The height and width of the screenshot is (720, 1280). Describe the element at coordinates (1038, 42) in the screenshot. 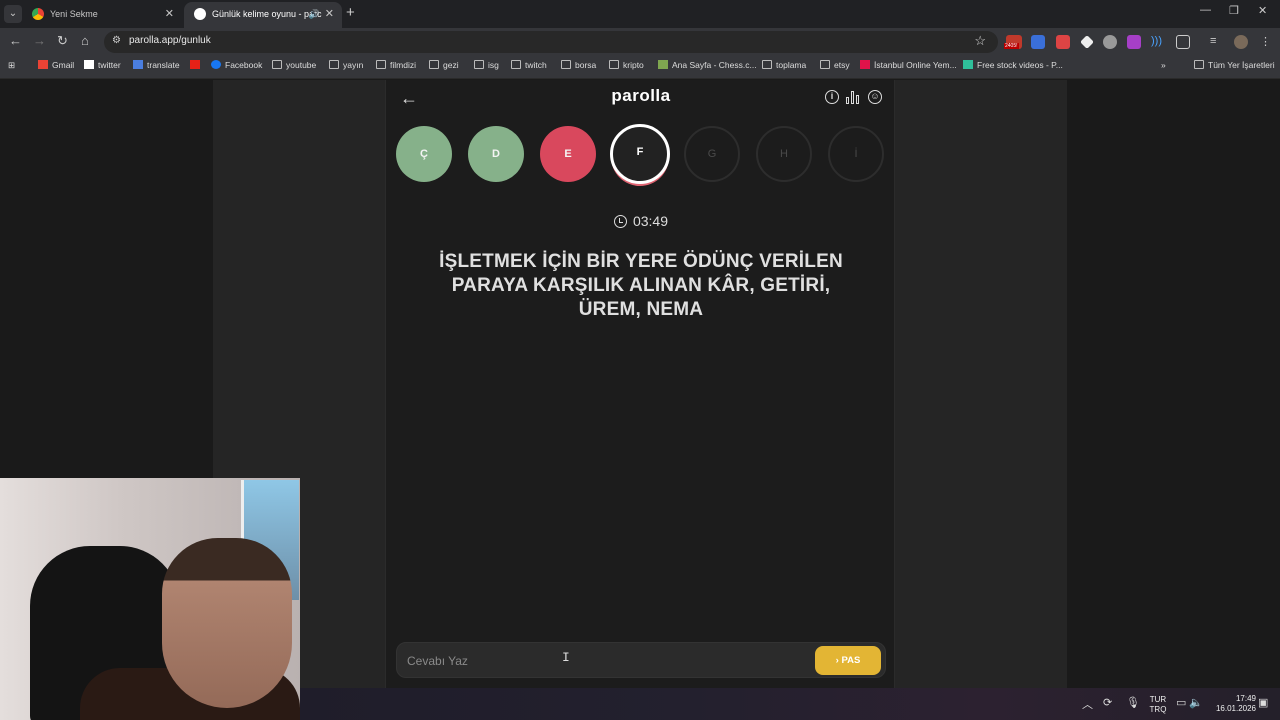

I see `translate-extension-icon` at that location.